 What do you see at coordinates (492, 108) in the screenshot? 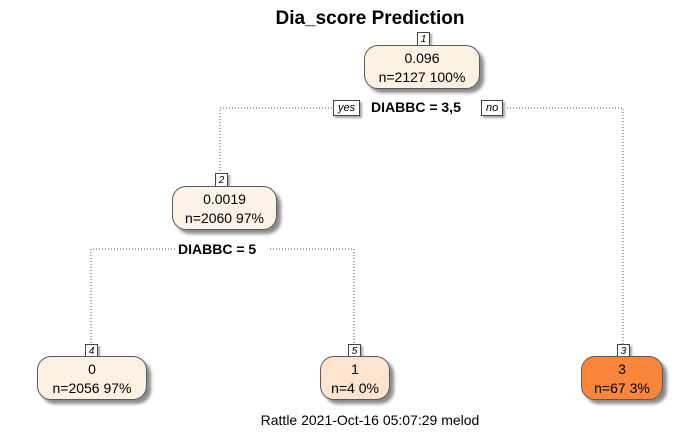
I see `no-label: no` at bounding box center [492, 108].